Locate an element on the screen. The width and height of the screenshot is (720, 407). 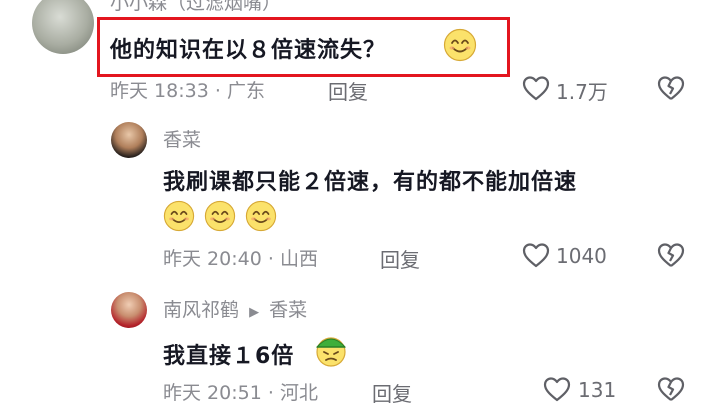
comment-time: 昨天 18:33 is located at coordinates (159, 91).